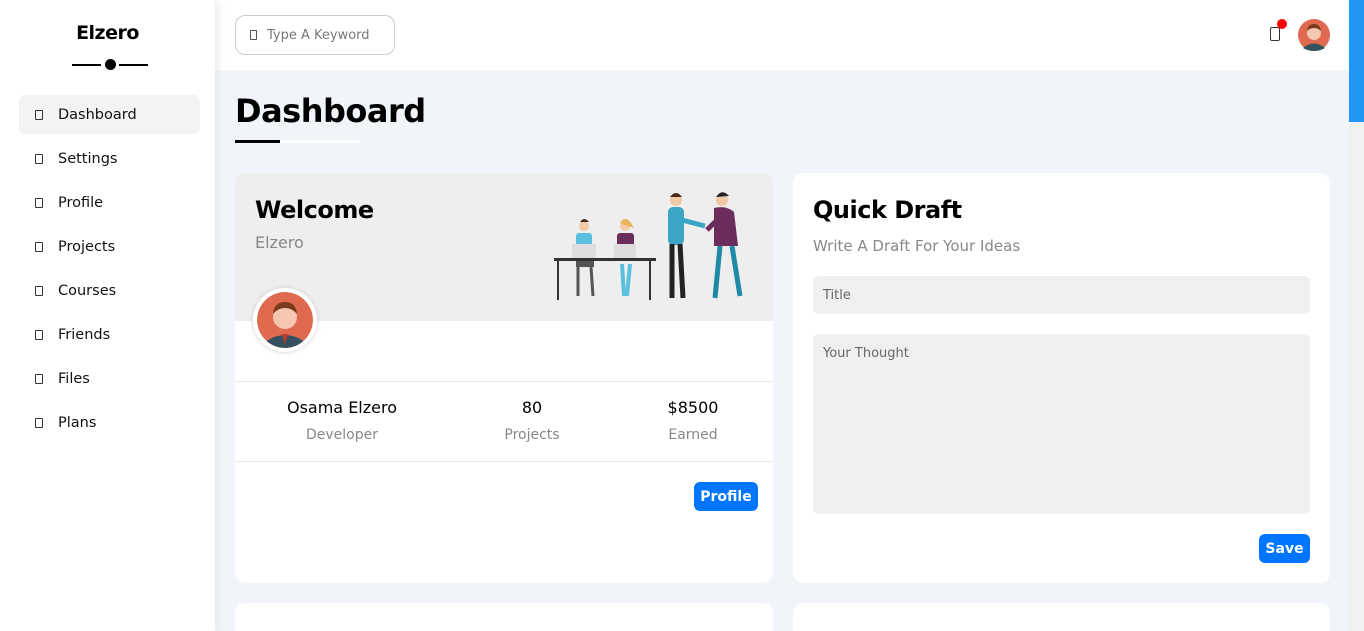  Describe the element at coordinates (39, 378) in the screenshot. I see `files-icon` at that location.